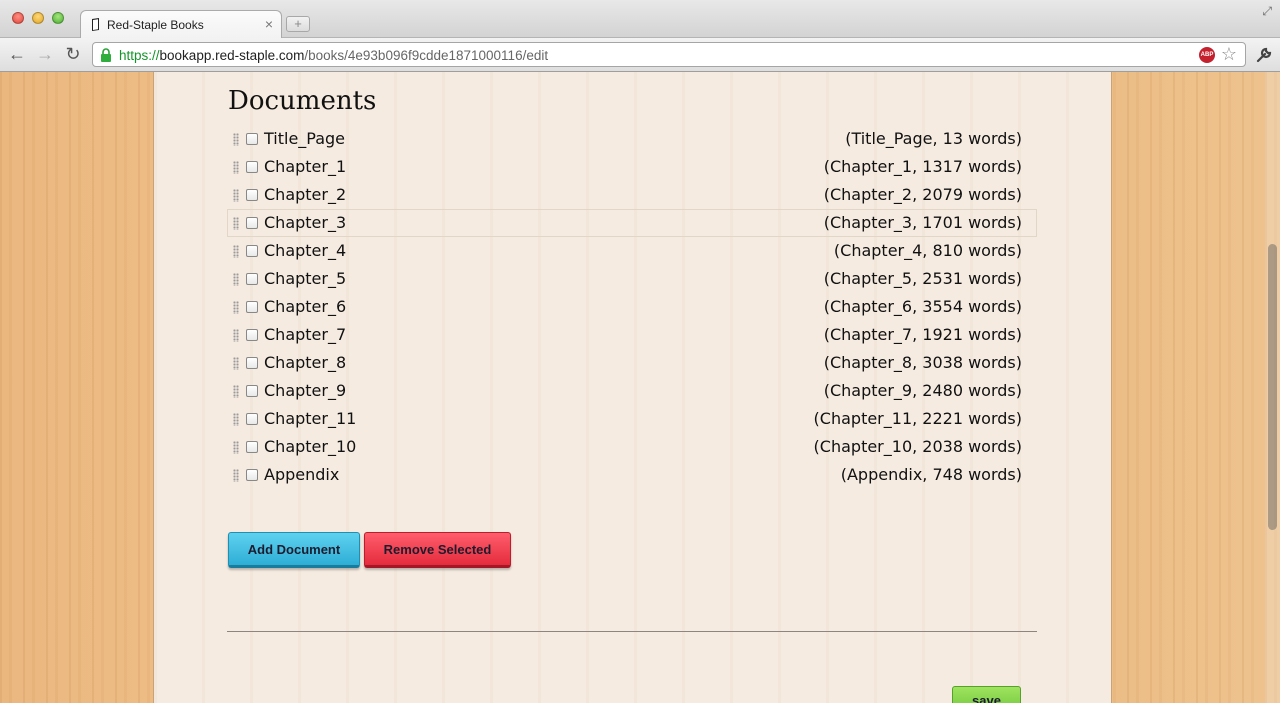 The height and width of the screenshot is (703, 1280). Describe the element at coordinates (305, 166) in the screenshot. I see `document-name: Chapter_1` at that location.